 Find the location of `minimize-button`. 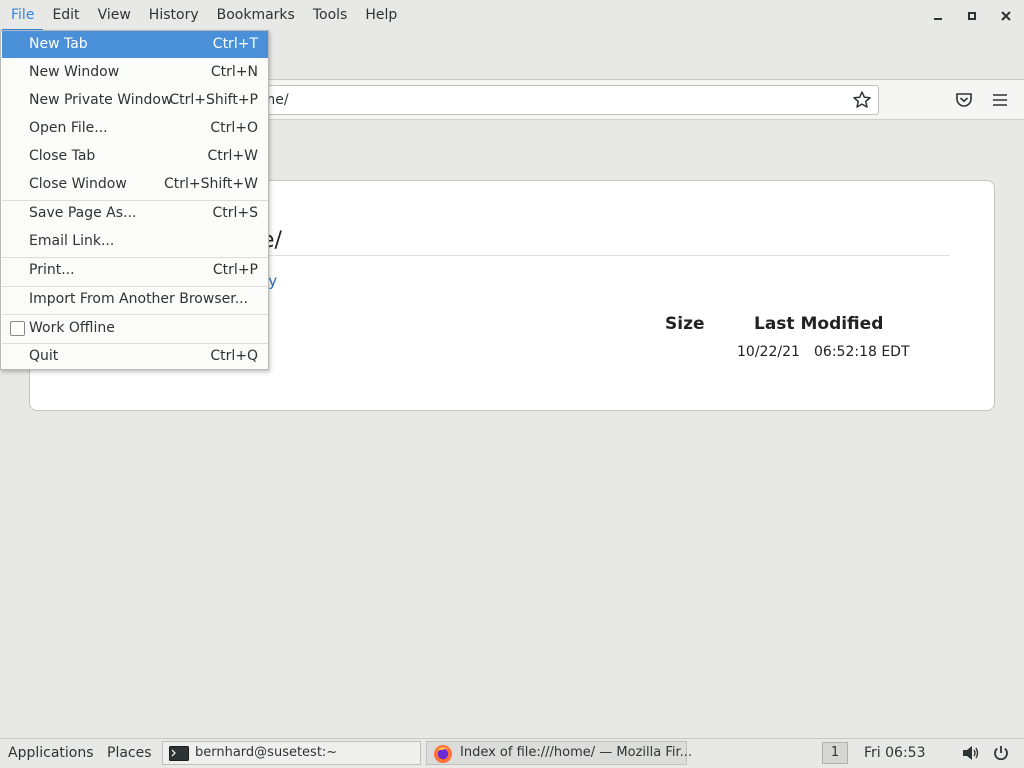

minimize-button is located at coordinates (938, 15).